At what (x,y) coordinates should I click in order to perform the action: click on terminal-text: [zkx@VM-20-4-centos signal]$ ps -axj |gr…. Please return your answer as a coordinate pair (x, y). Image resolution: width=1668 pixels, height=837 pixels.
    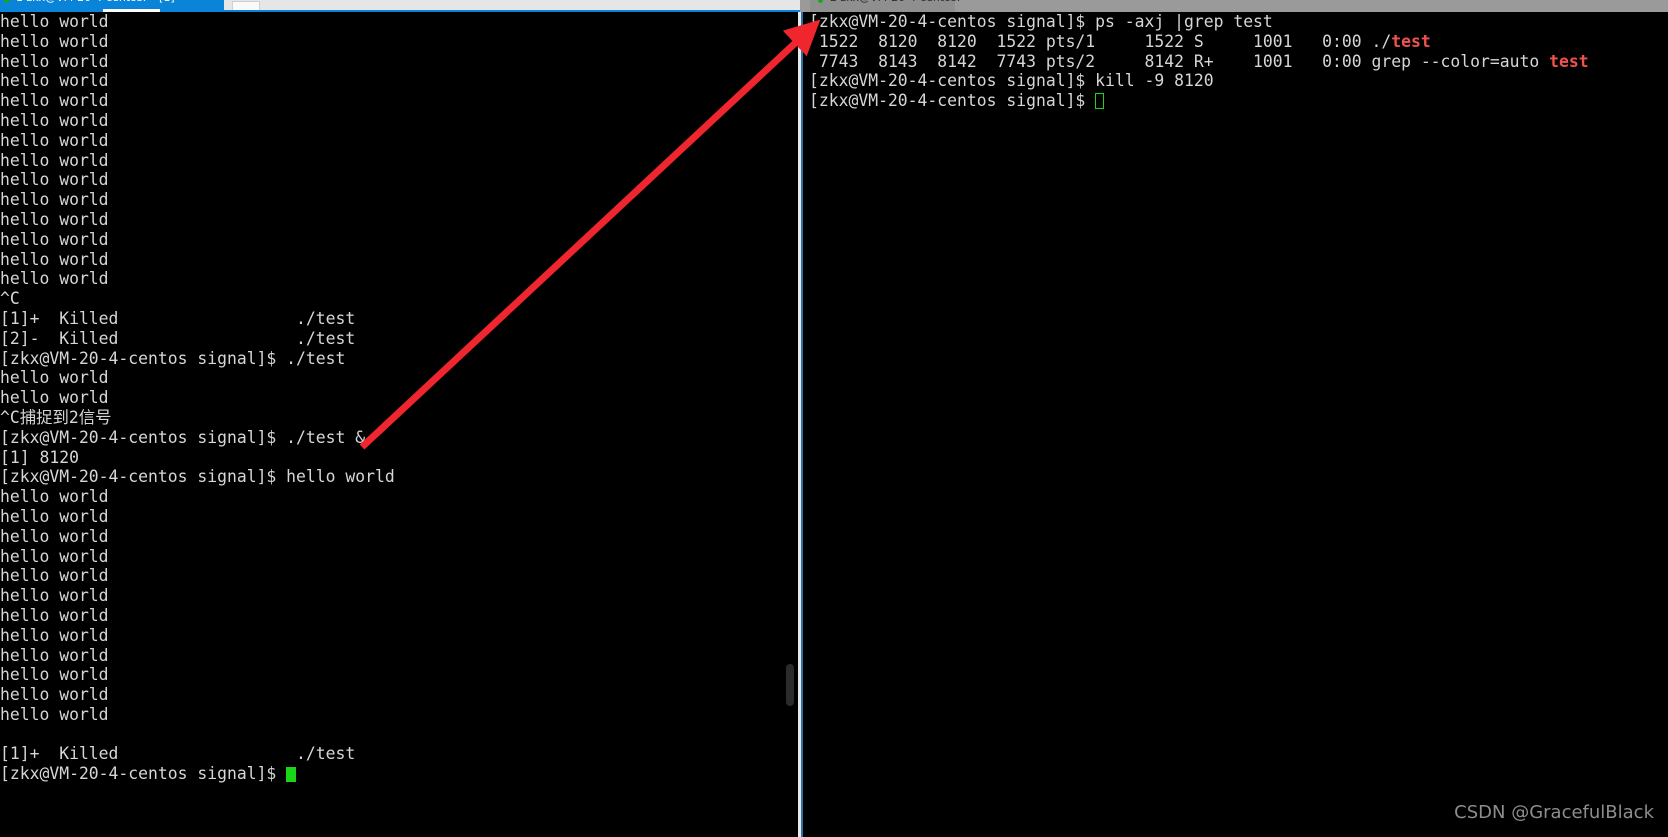
    Looking at the image, I should click on (1041, 21).